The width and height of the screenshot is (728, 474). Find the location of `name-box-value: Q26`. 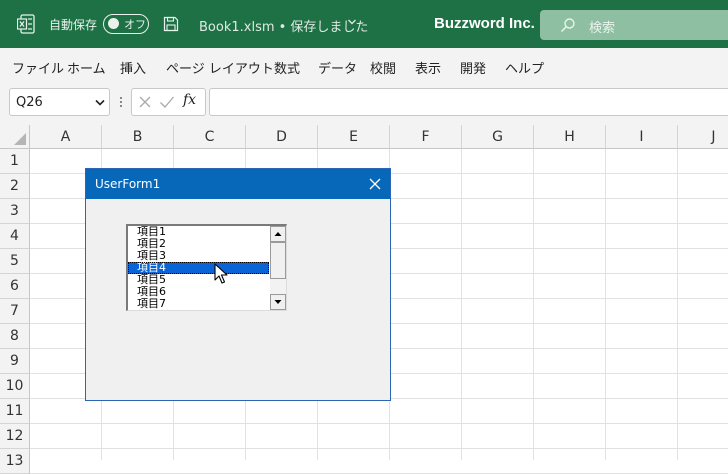

name-box-value: Q26 is located at coordinates (29, 102).